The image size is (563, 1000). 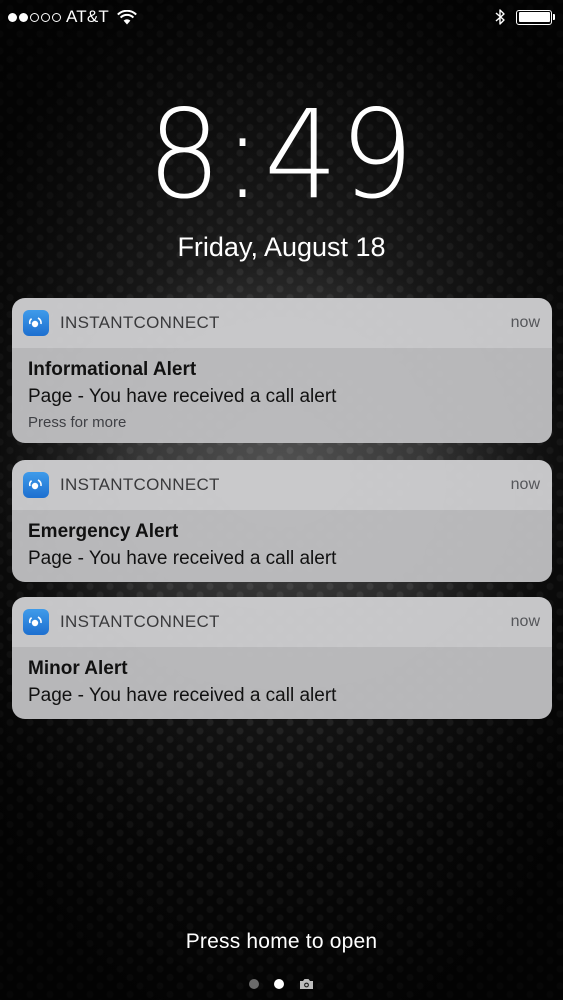 What do you see at coordinates (78, 668) in the screenshot?
I see `notification-title: Minor Alert` at bounding box center [78, 668].